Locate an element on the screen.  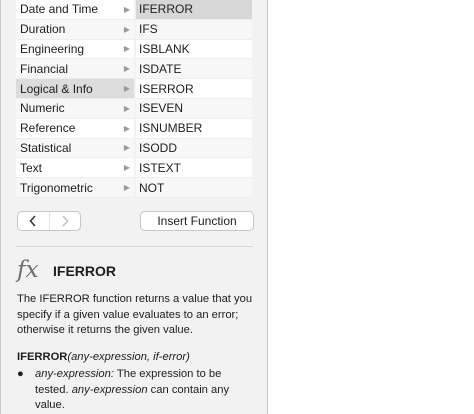
function-syntax: IFERROR(any-expression, if-error) is located at coordinates (103, 357).